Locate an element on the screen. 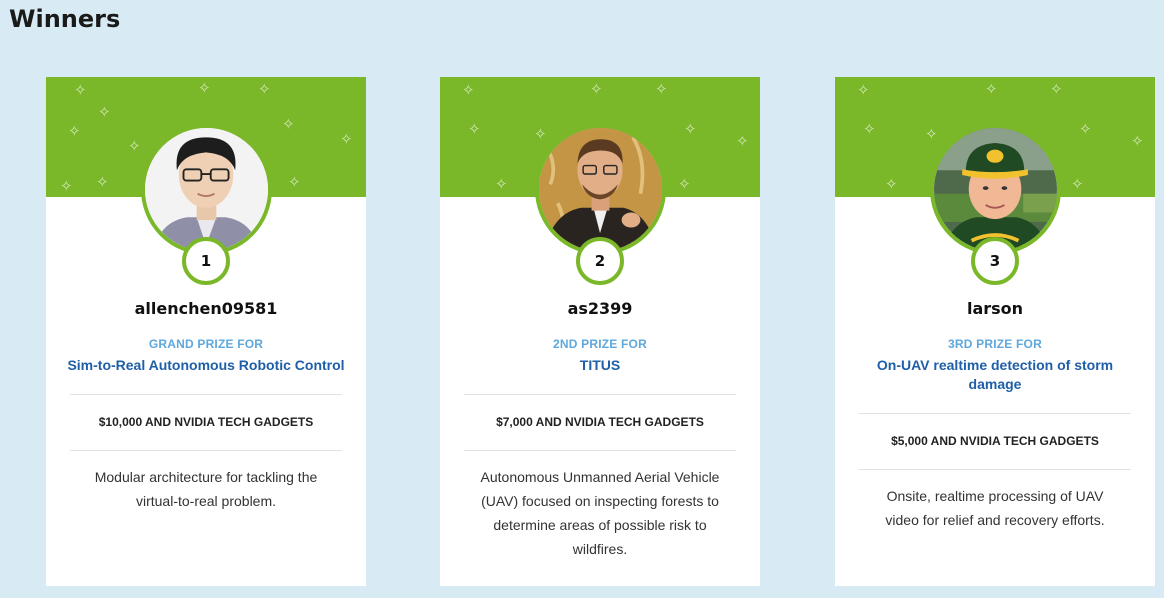 Image resolution: width=1164 pixels, height=598 pixels. prize-label: GRAND PRIZE FOR is located at coordinates (206, 344).